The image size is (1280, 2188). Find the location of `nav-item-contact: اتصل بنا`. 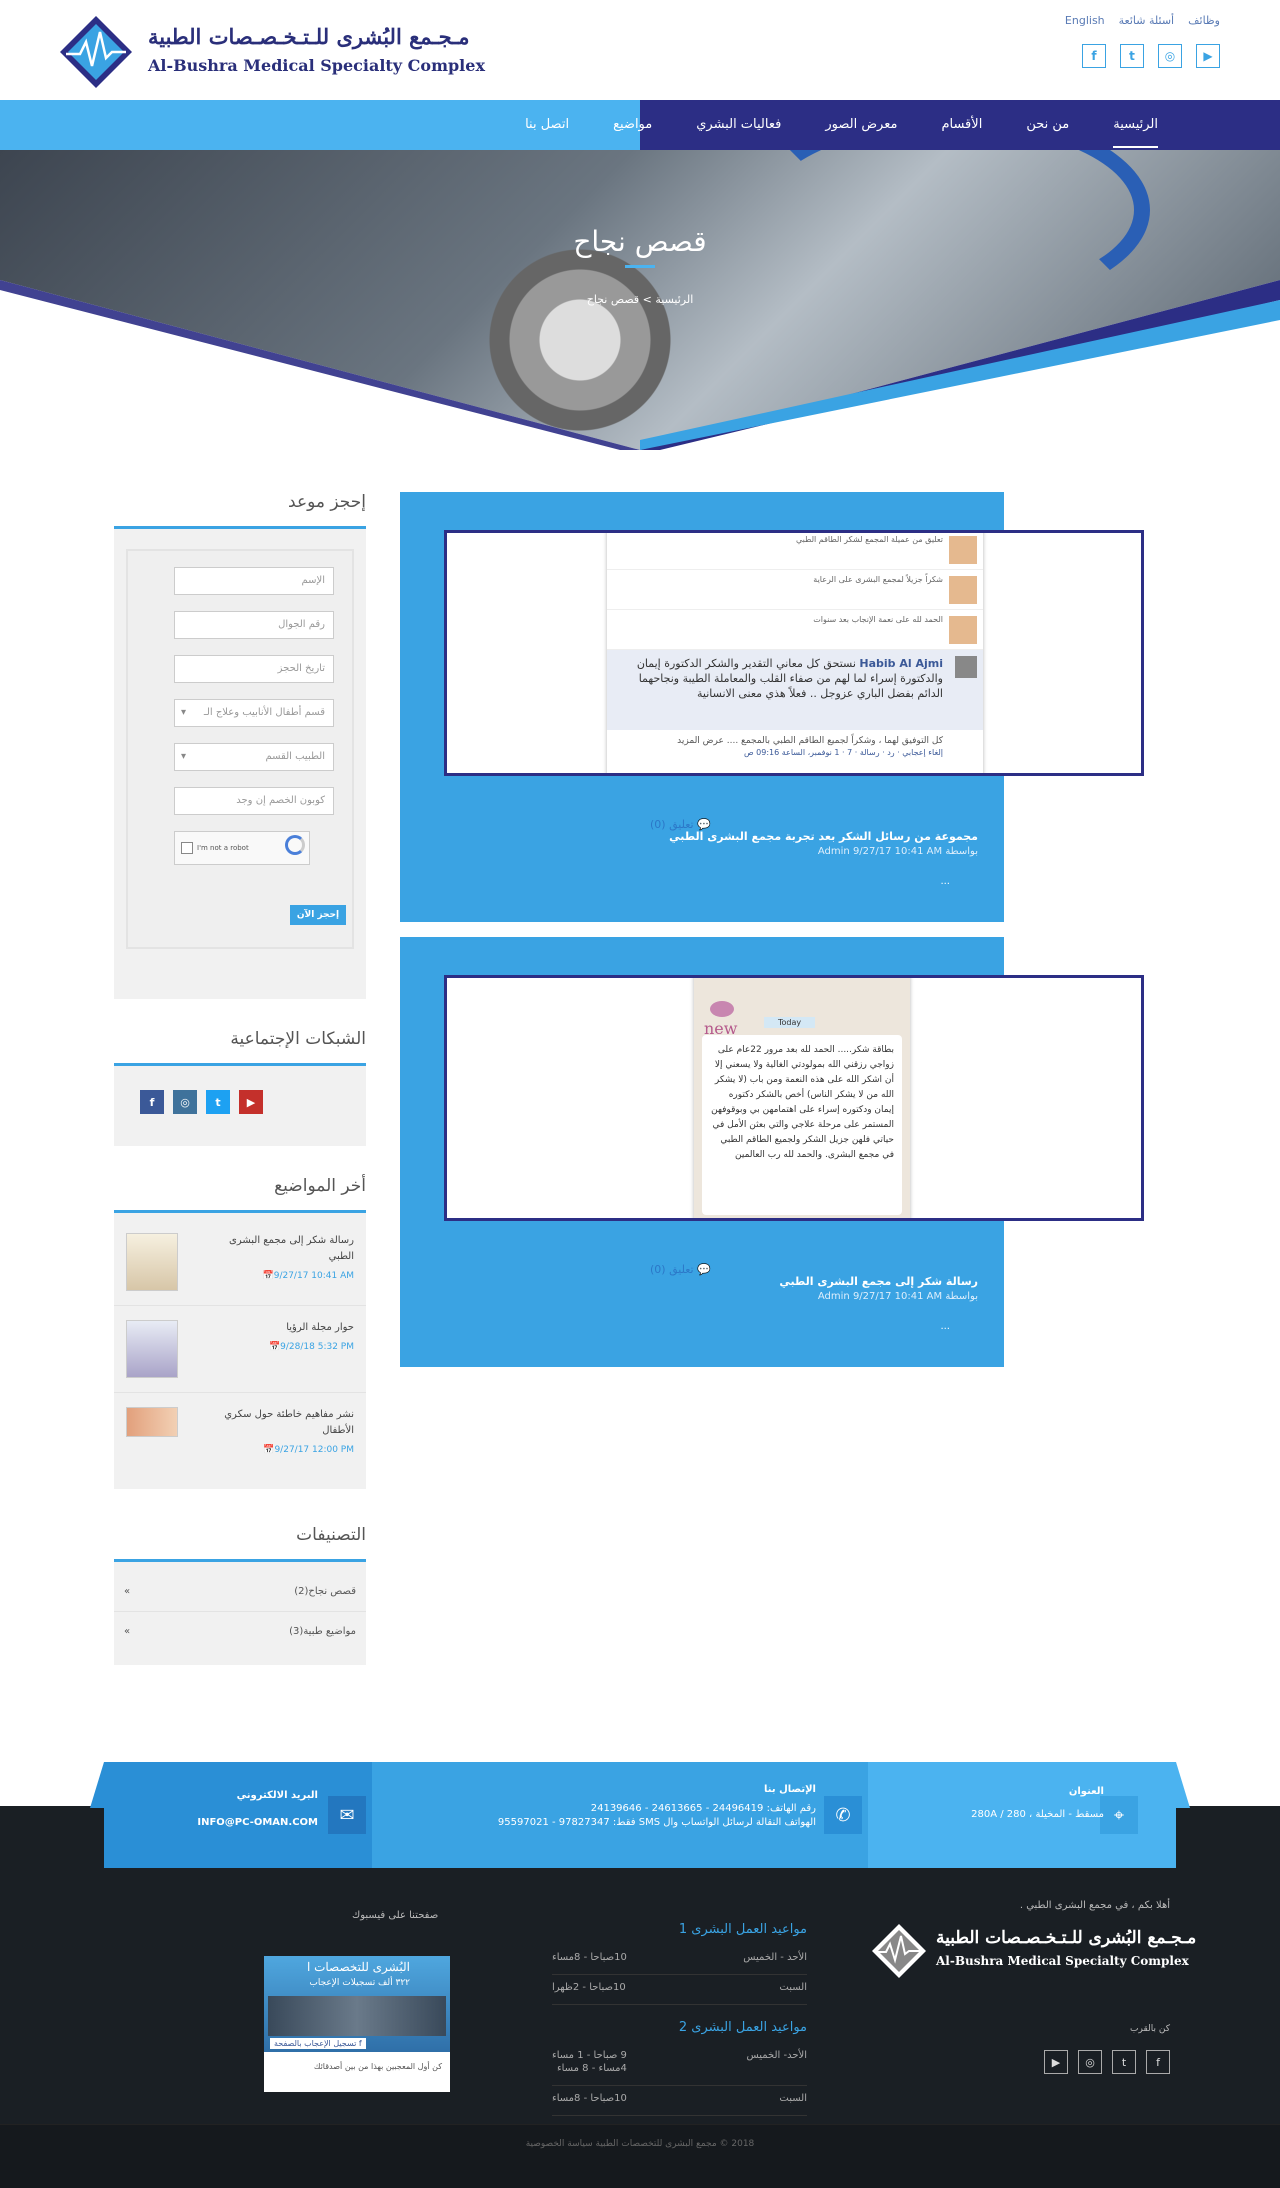

nav-item-contact: اتصل بنا is located at coordinates (547, 125).